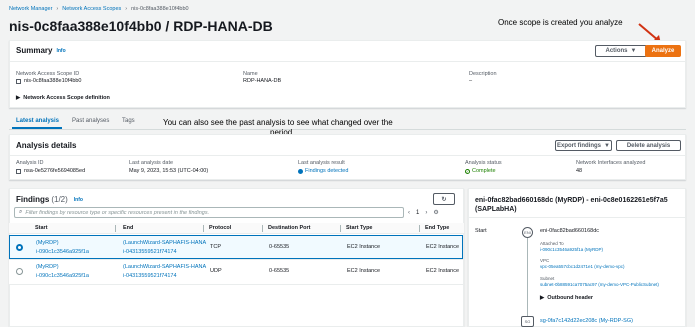 The height and width of the screenshot is (327, 695). Describe the element at coordinates (571, 249) in the screenshot. I see `attached-value: i-090c1c3546a925f1a (MyRDP)` at that location.